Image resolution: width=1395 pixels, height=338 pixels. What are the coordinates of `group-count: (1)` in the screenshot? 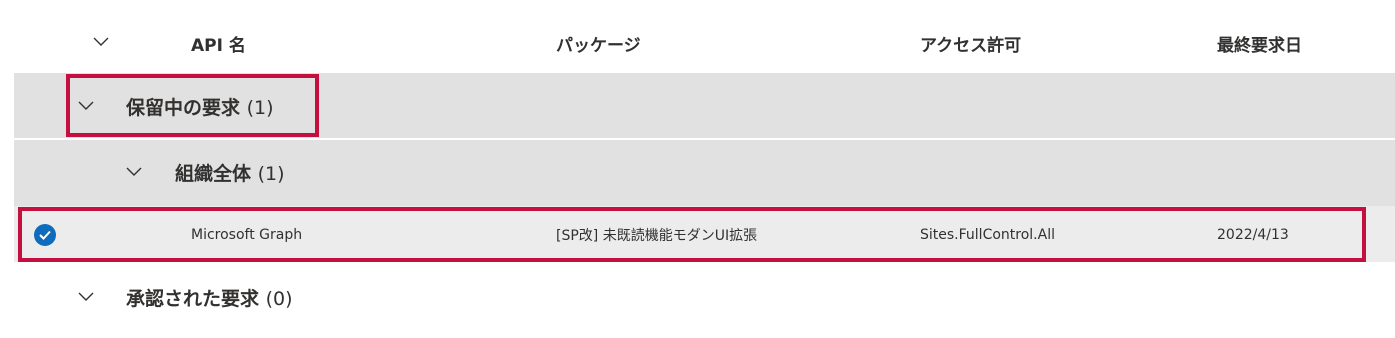 It's located at (271, 174).